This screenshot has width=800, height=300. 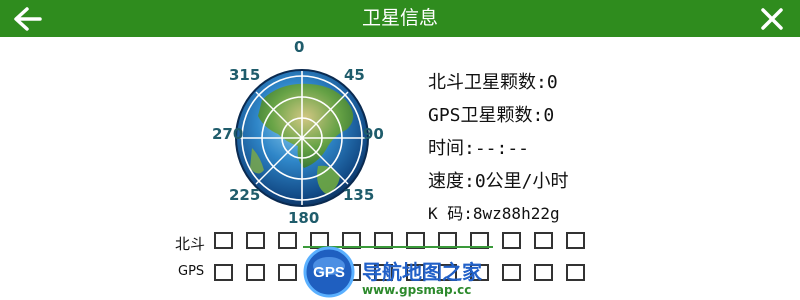 I want to click on watermark-url: www.gpsmap.cc, so click(x=417, y=290).